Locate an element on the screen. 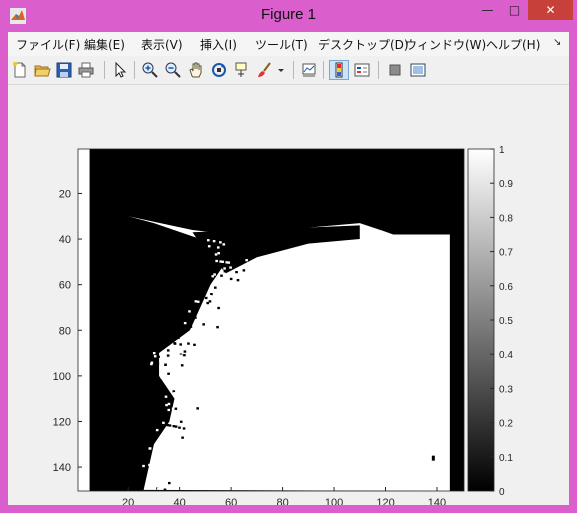  brush-icon is located at coordinates (265, 70).